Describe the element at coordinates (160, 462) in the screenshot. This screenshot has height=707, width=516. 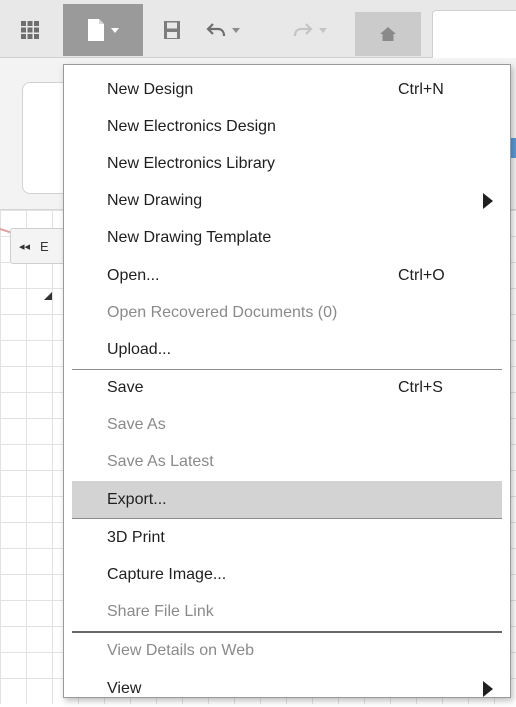
I see `menu-item-label: Save As Latest` at that location.